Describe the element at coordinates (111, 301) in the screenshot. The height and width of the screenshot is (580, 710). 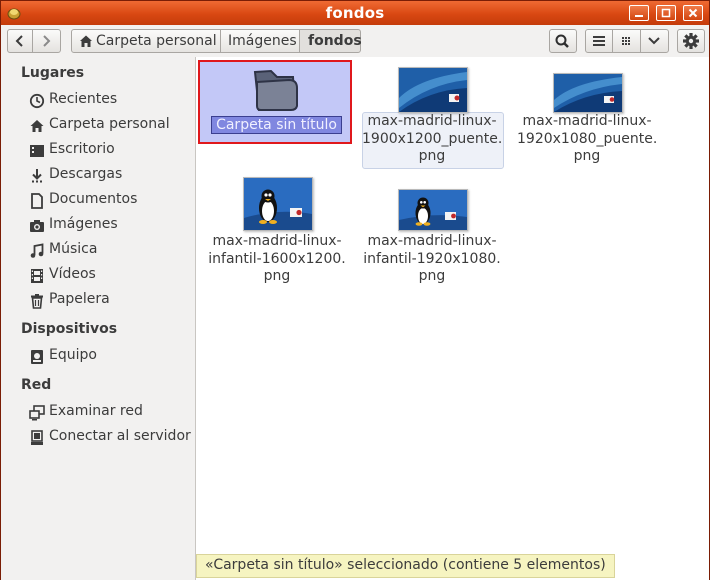
I see `sidebar-item-trash: Papelera` at that location.